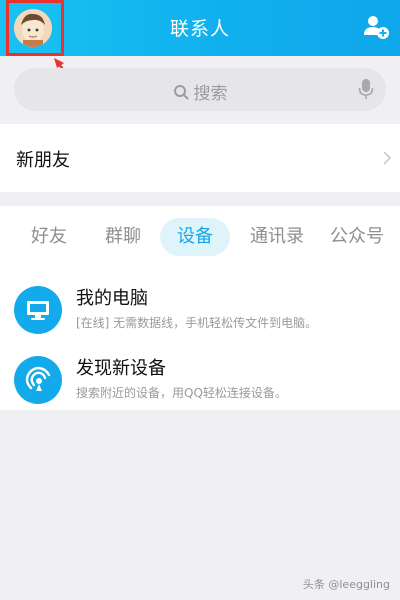  I want to click on search-bar: 搜索, so click(200, 89).